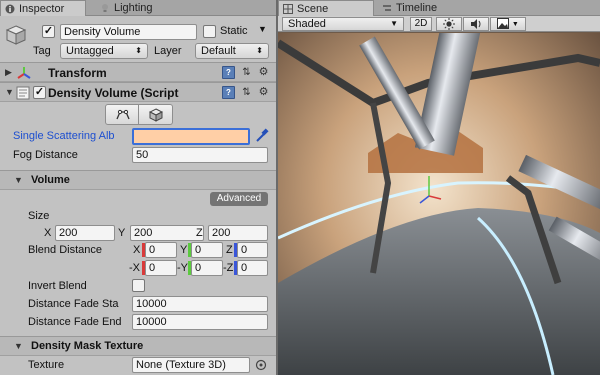  Describe the element at coordinates (8, 72) in the screenshot. I see `foldout-collapsed-icon: ▶` at that location.